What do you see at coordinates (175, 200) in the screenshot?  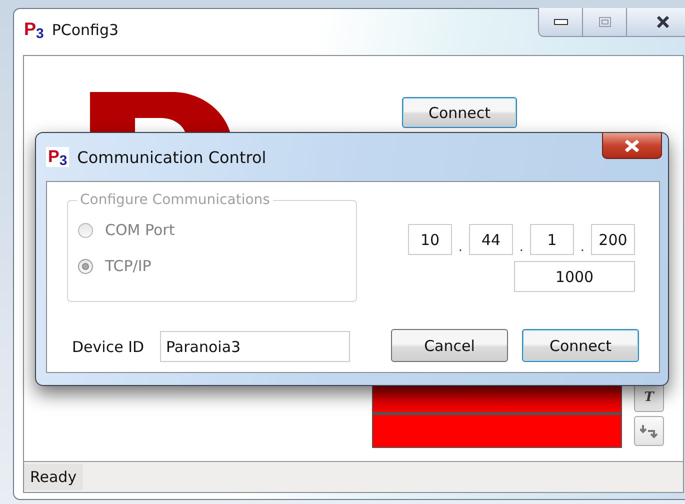 I see `group-title: Configure Communications` at bounding box center [175, 200].